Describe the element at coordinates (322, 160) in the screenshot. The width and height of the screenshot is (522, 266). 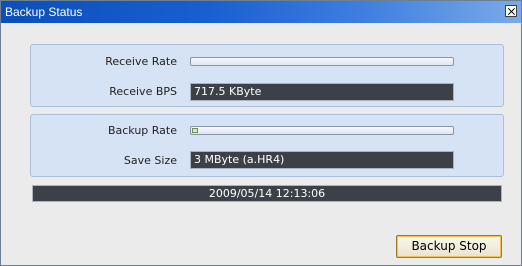
I see `save-size-value: 3 MByte (a.HR4)` at that location.